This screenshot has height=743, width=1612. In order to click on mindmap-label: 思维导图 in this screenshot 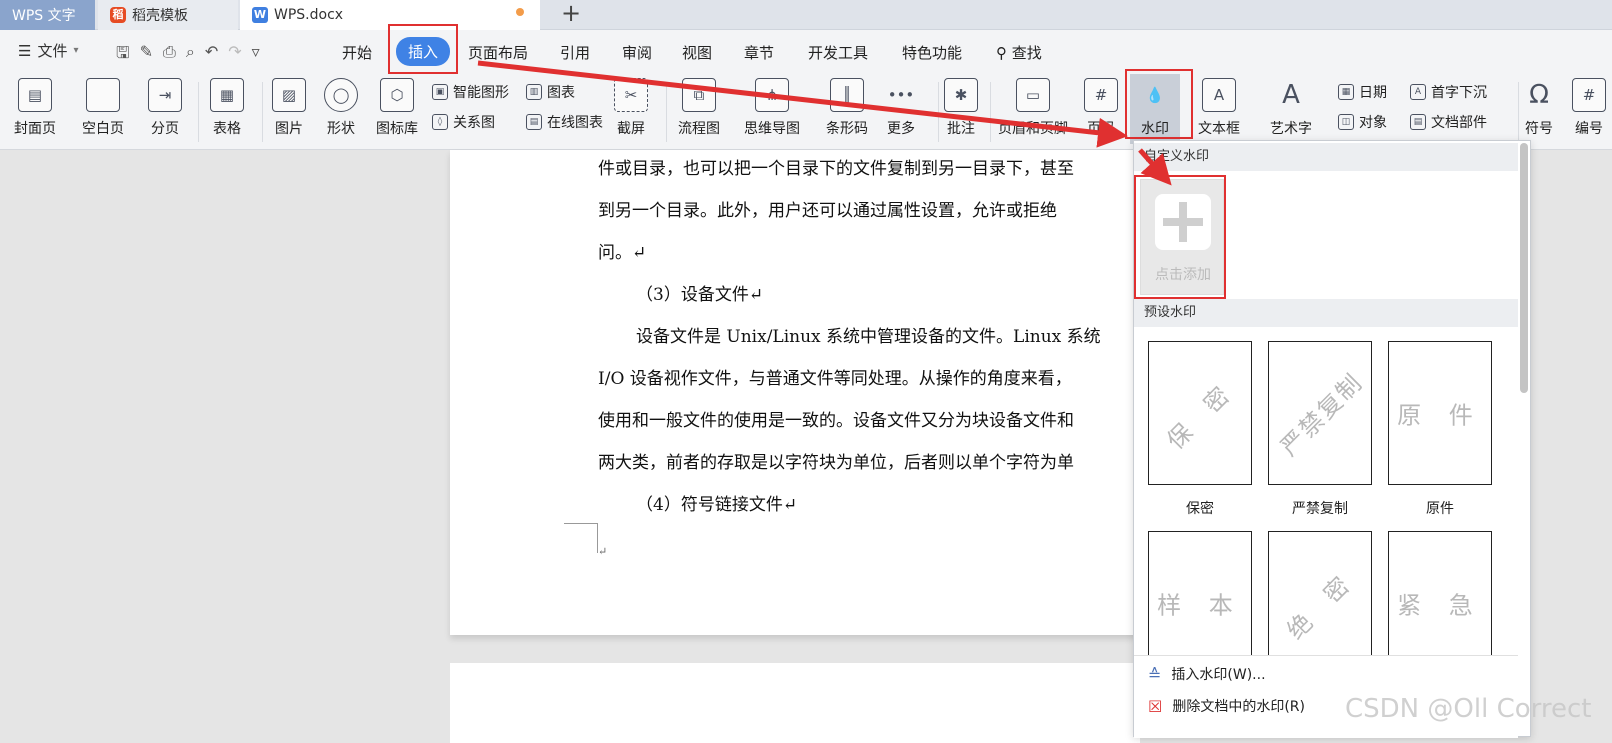, I will do `click(772, 129)`.